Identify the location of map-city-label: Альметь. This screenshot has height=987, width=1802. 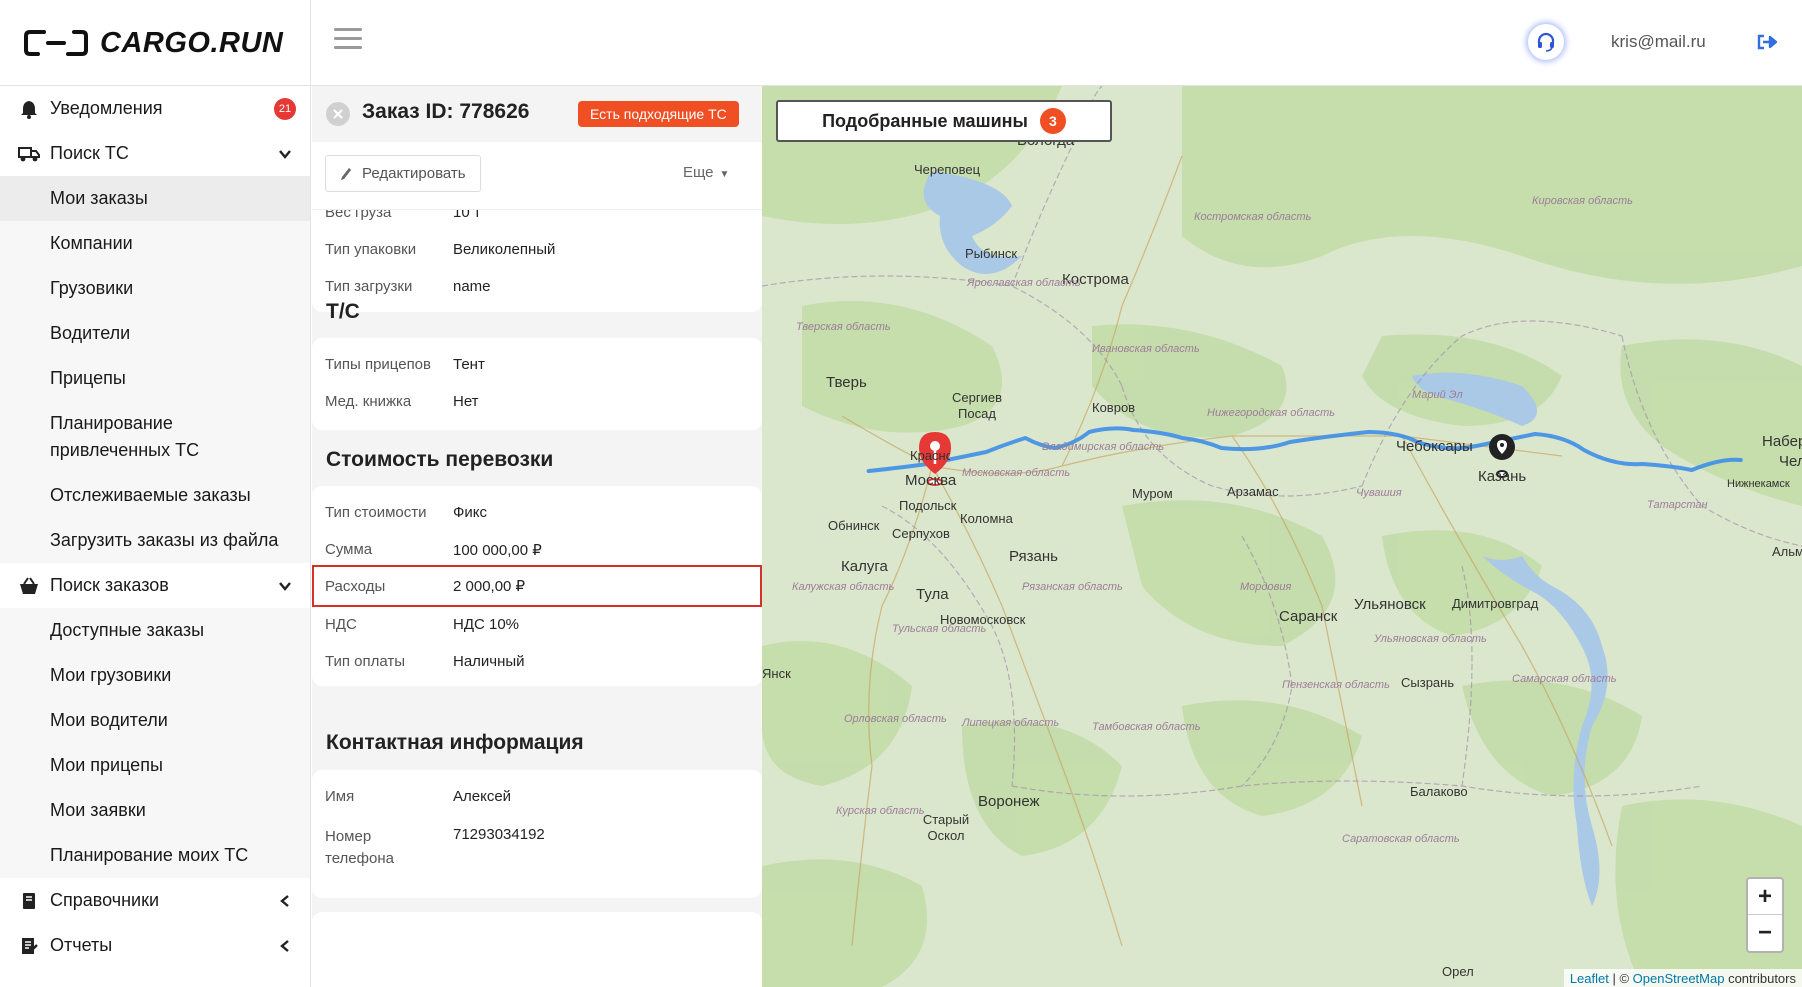
(1787, 551).